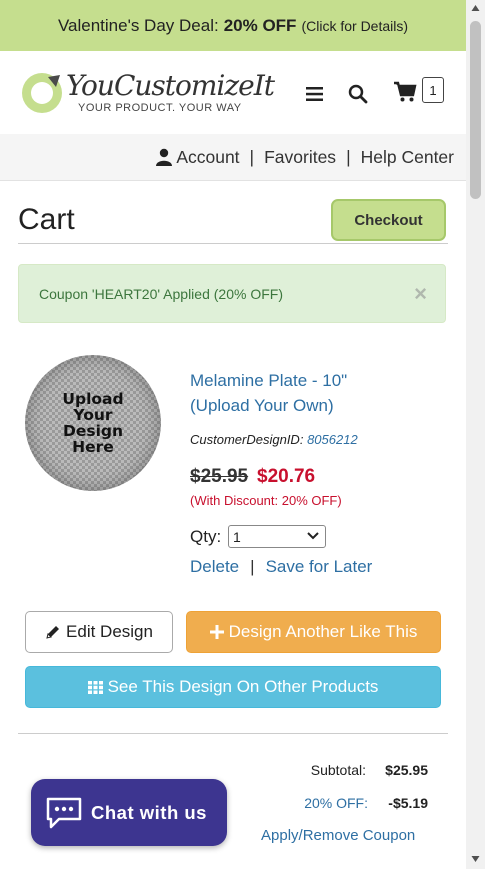 This screenshot has width=485, height=869. I want to click on menu-icon, so click(315, 94).